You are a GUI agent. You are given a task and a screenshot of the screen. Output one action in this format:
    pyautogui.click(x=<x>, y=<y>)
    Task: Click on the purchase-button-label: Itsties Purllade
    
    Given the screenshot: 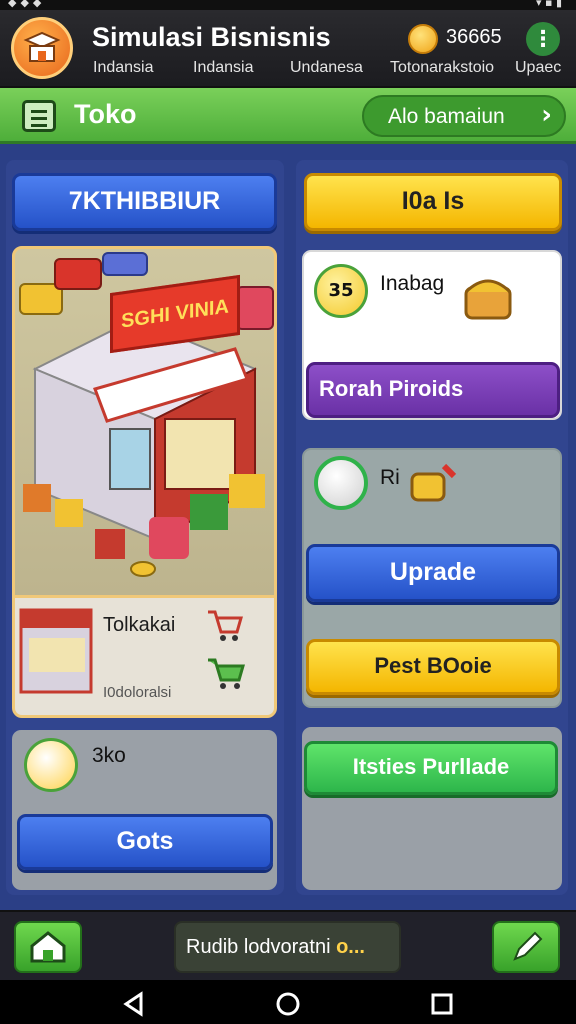 What is the action you would take?
    pyautogui.click(x=431, y=766)
    